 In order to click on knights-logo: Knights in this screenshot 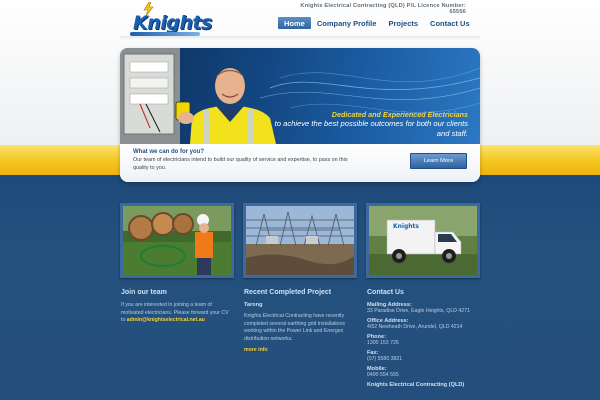, I will do `click(171, 19)`.